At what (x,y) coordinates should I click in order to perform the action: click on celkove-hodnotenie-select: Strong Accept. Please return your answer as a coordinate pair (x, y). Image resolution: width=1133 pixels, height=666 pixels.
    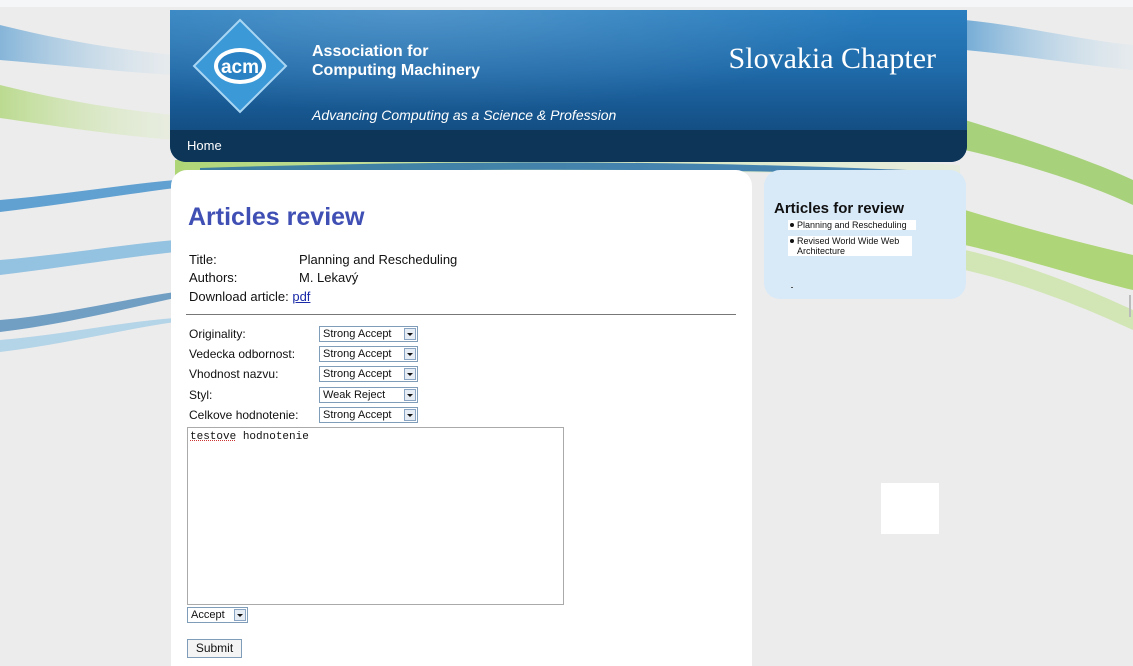
    Looking at the image, I should click on (368, 415).